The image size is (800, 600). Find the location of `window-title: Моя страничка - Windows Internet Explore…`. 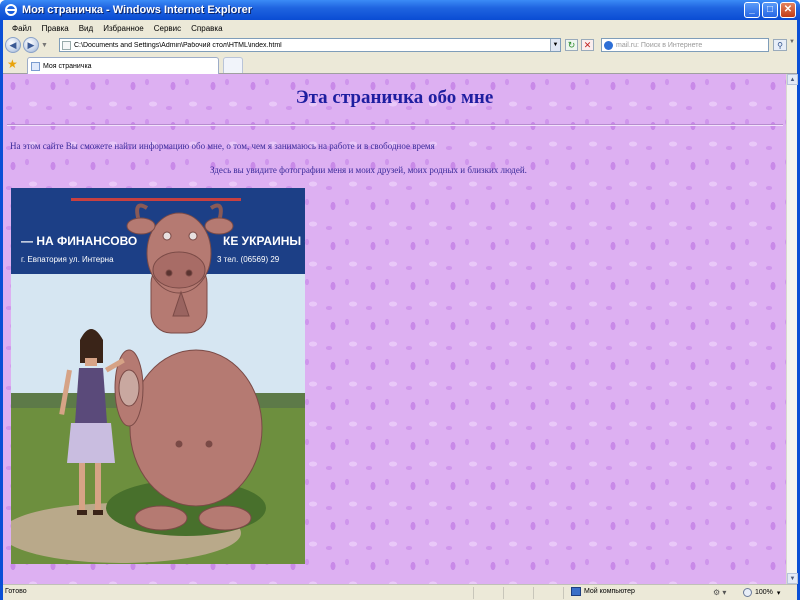

window-title: Моя страничка - Windows Internet Explore… is located at coordinates (137, 10).